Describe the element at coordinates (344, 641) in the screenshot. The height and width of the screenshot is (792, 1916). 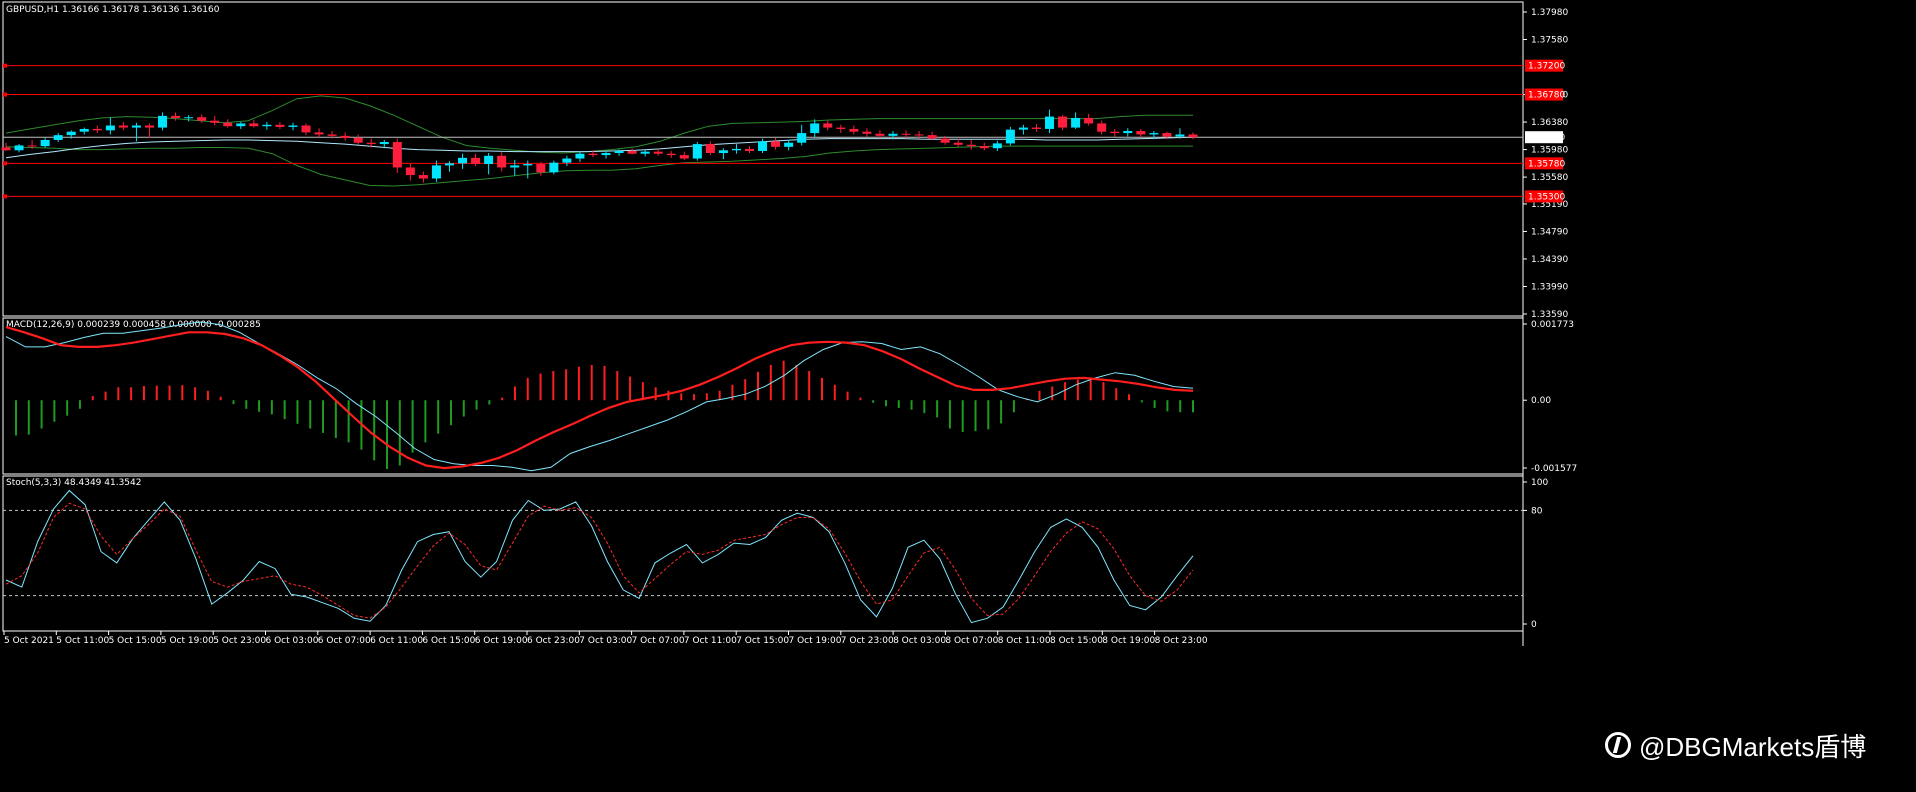
I see `time-tick-label: 6 Oct 07:00` at that location.